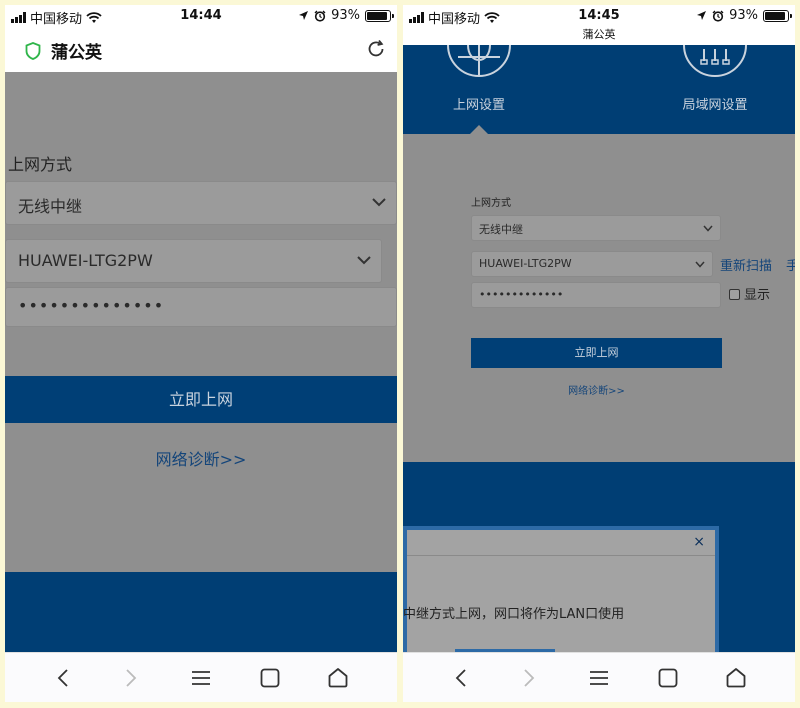 This screenshot has height=708, width=800. What do you see at coordinates (699, 542) in the screenshot?
I see `close-icon: ×` at bounding box center [699, 542].